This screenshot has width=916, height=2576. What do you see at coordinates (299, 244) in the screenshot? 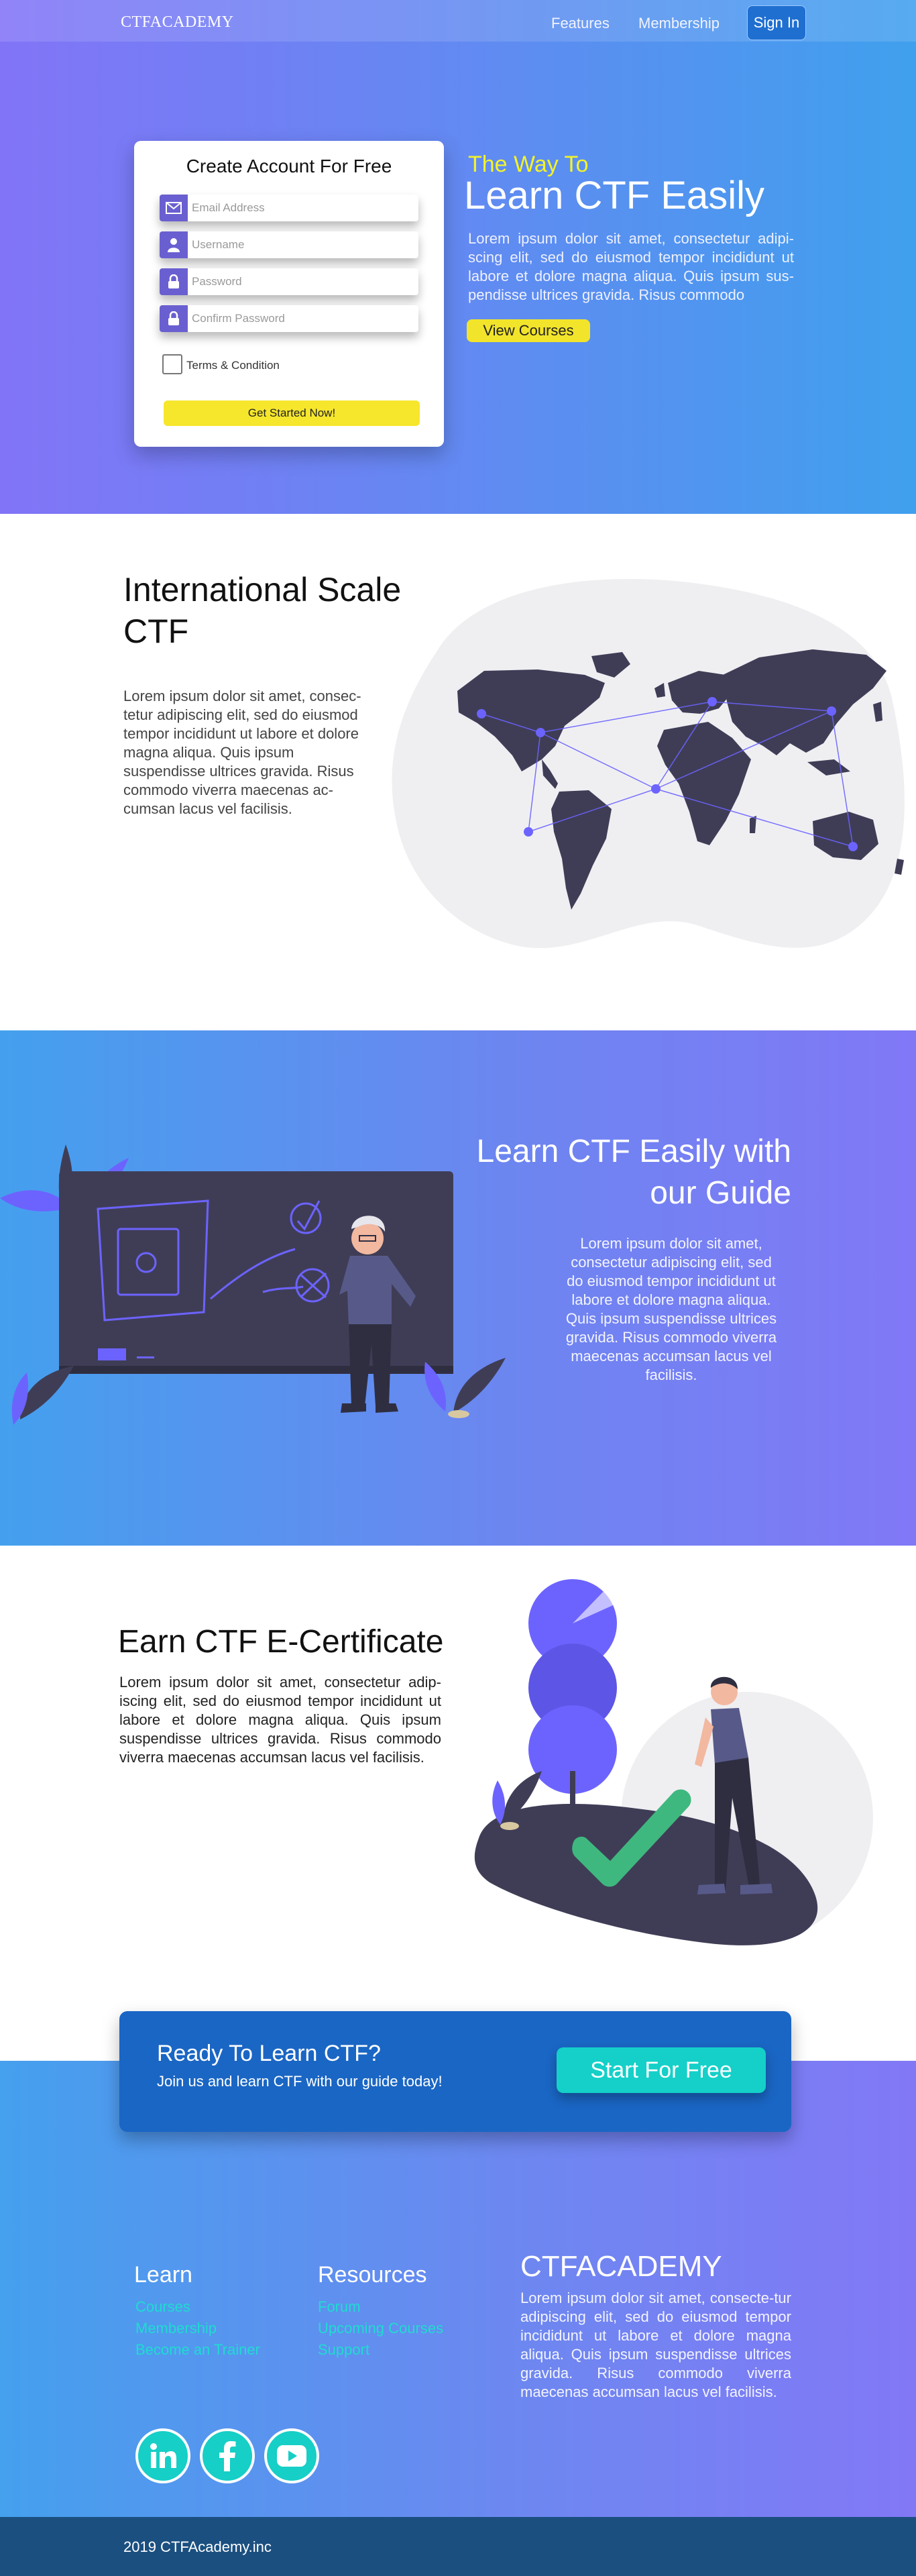
I see `username-input` at bounding box center [299, 244].